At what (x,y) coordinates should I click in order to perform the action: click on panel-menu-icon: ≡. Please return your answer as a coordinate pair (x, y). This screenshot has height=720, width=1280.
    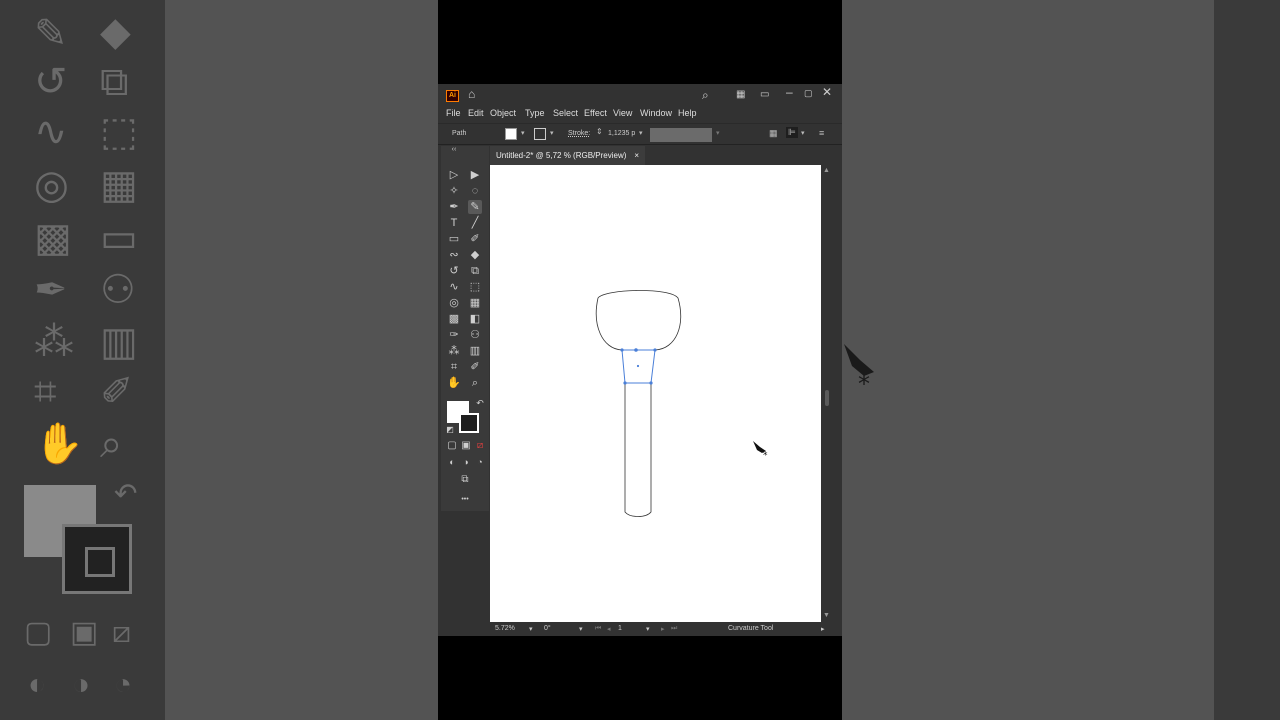
    Looking at the image, I should click on (821, 133).